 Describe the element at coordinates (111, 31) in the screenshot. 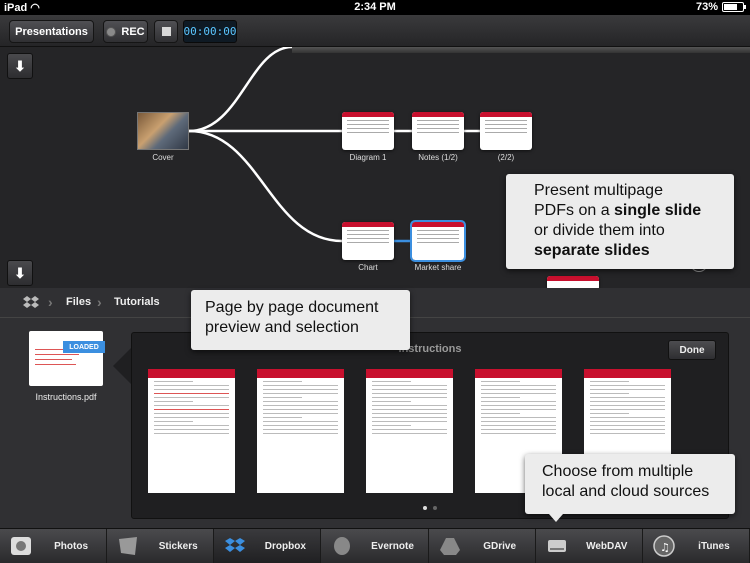

I see `record-icon` at that location.